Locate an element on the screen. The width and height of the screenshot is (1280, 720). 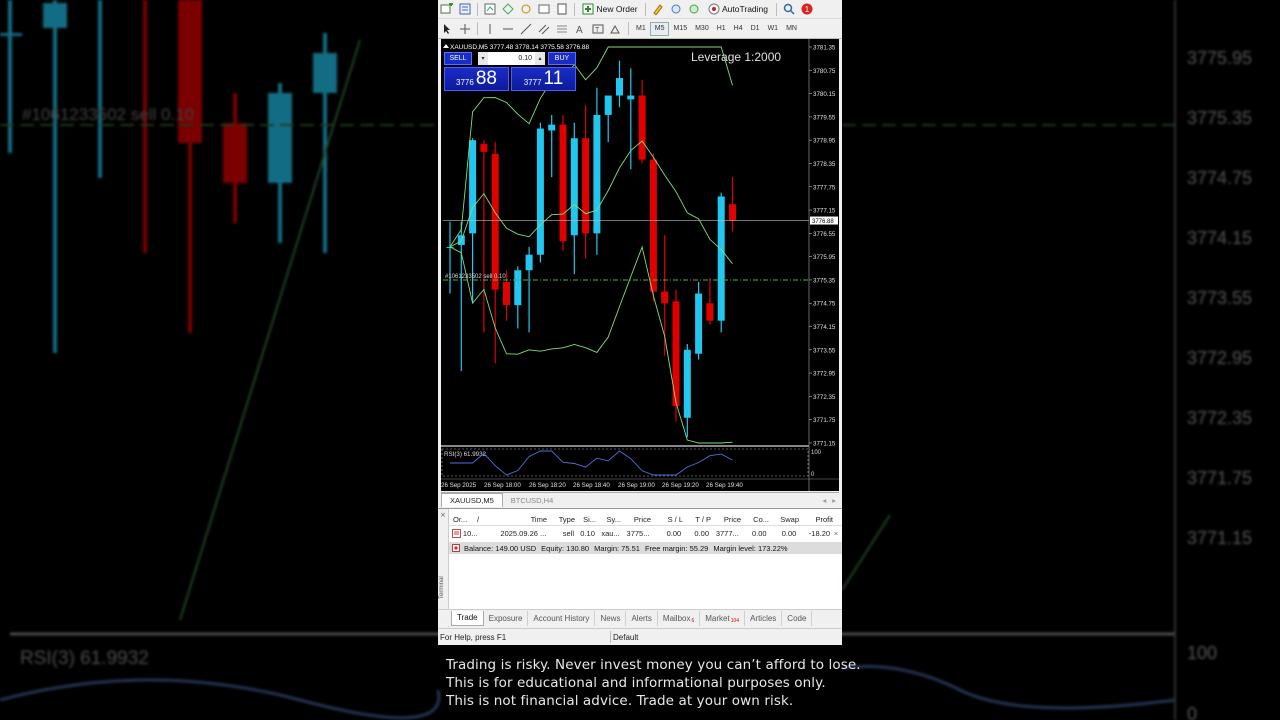
data-window-icon is located at coordinates (526, 9).